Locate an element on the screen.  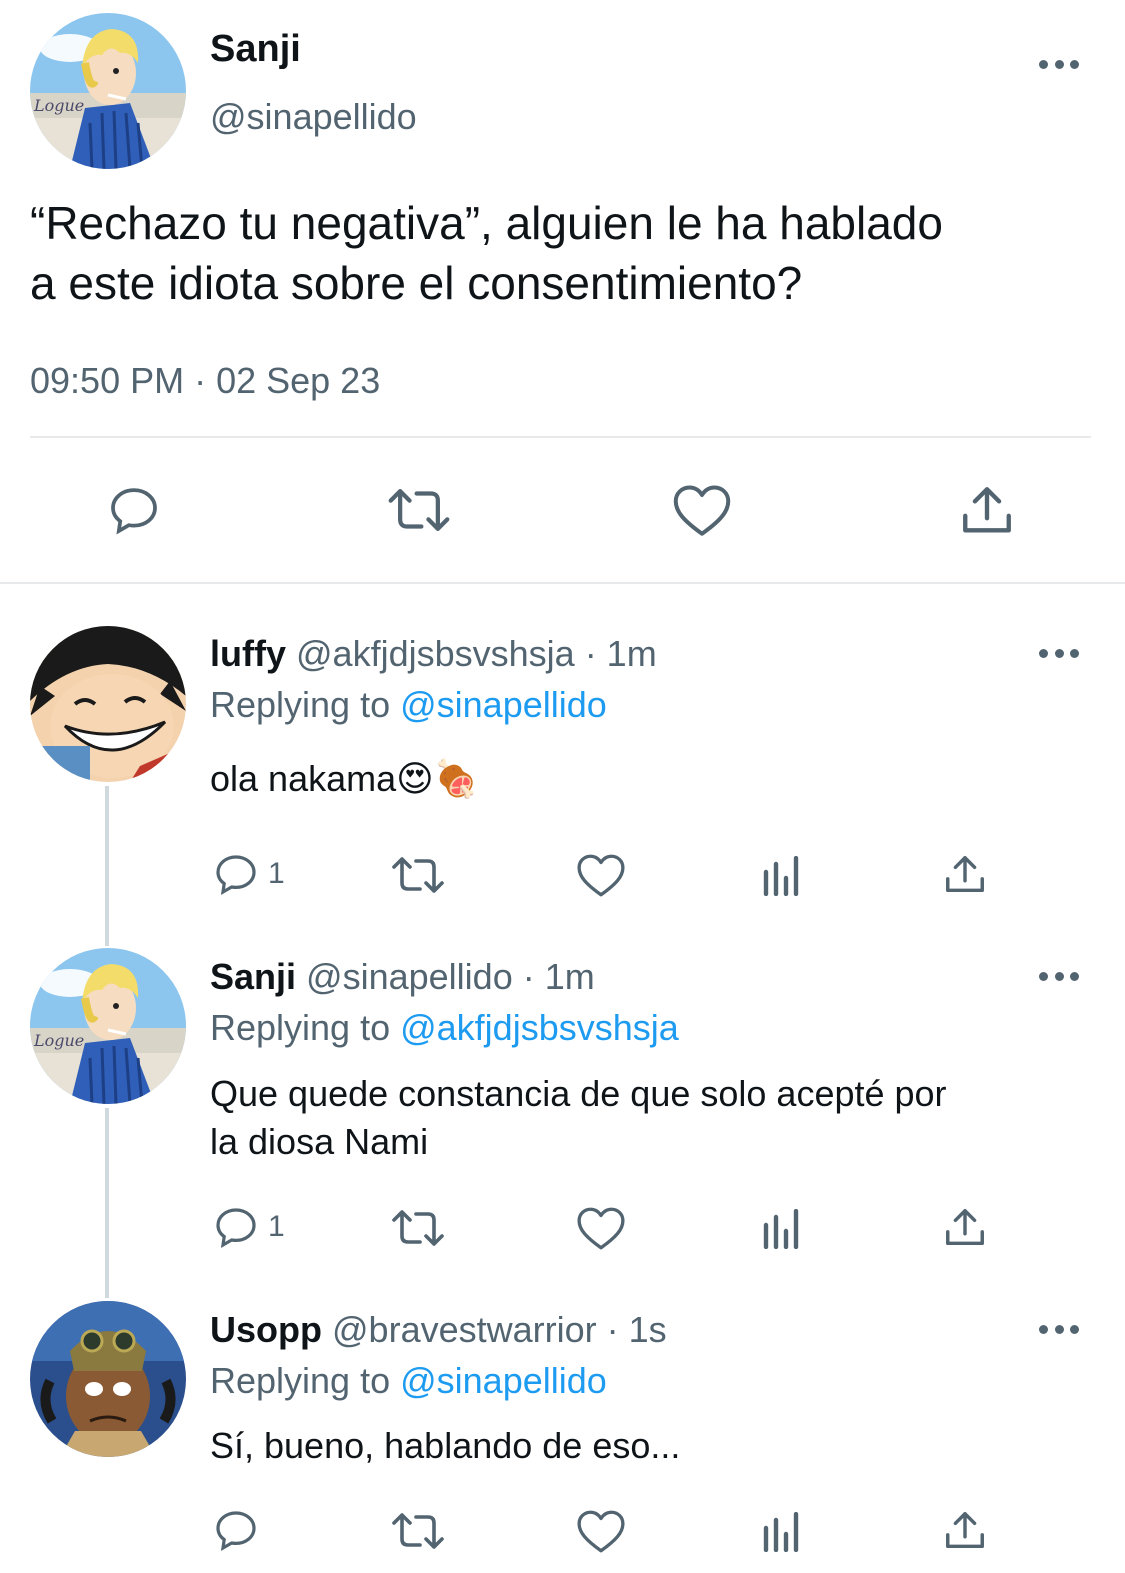
replying-to: Replying to @akfjdjsbsvshsja is located at coordinates (444, 1028).